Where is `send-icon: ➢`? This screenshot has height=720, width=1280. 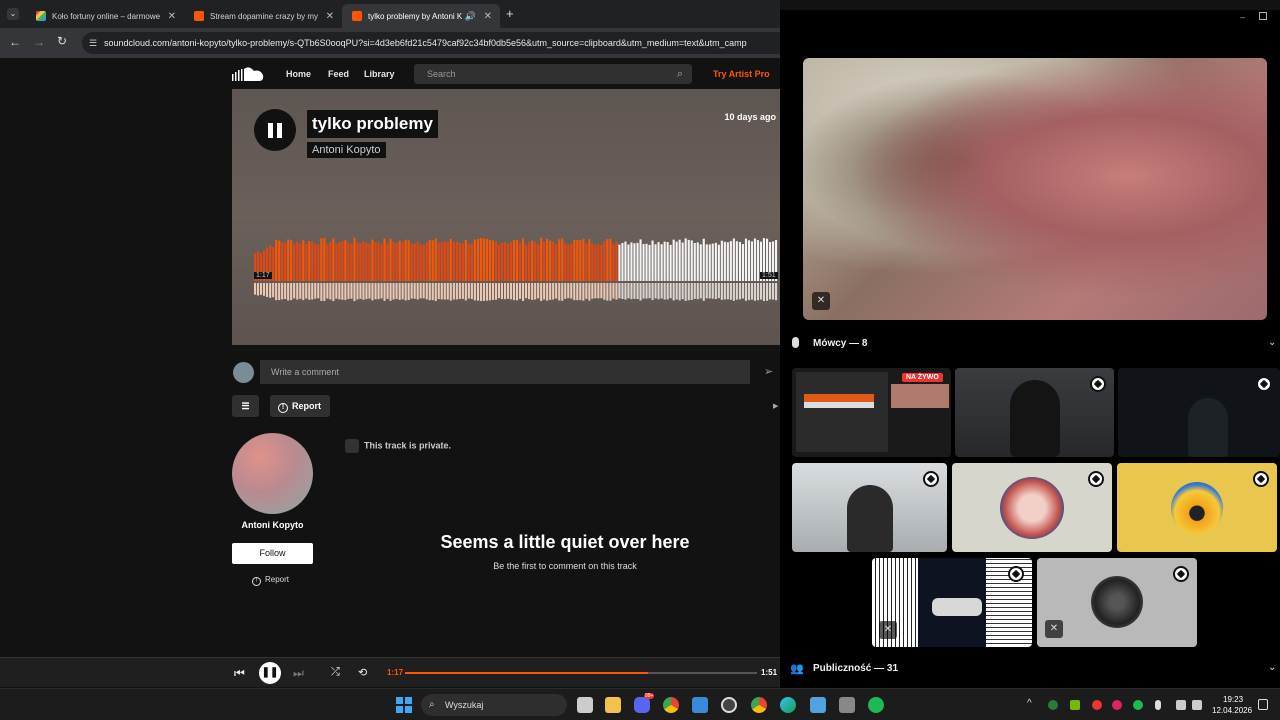 send-icon: ➢ is located at coordinates (768, 371).